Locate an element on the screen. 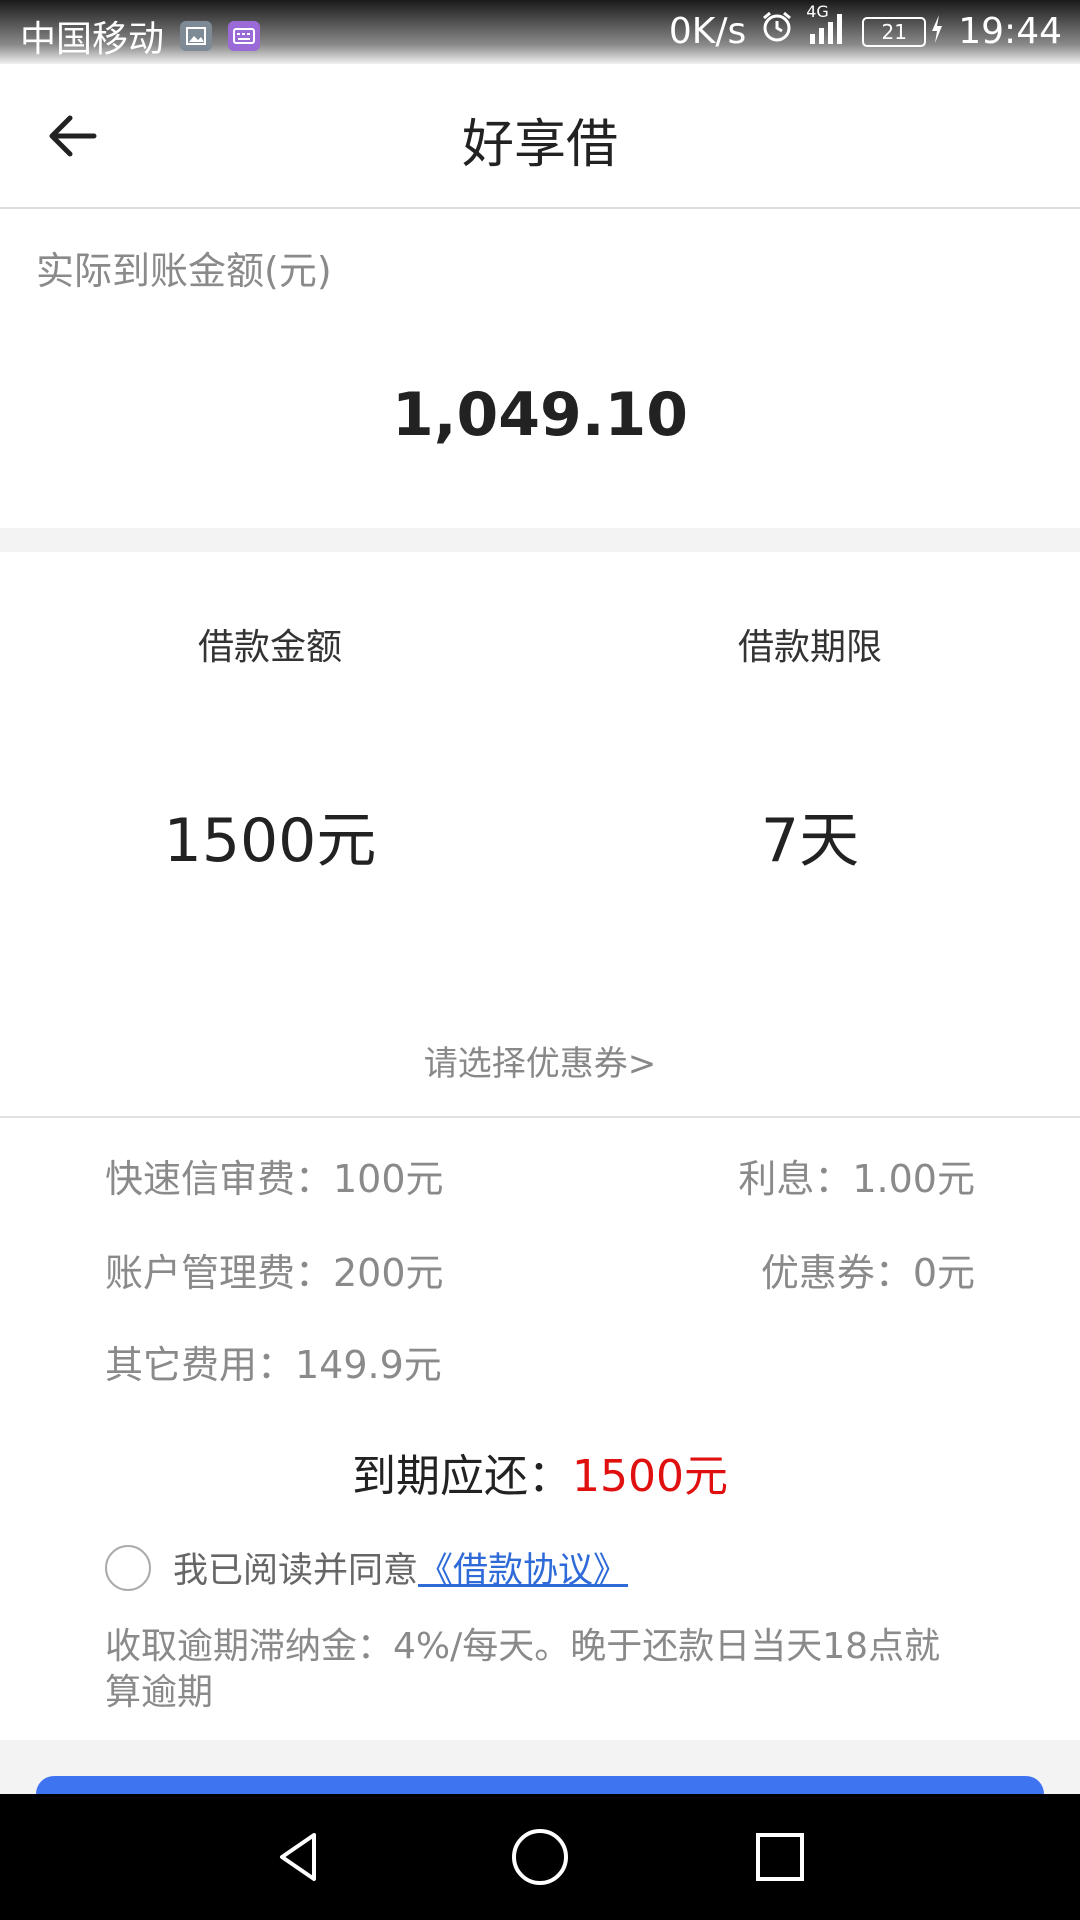 This screenshot has width=1080, height=1920. carrier-name: 中国移动 is located at coordinates (92, 39).